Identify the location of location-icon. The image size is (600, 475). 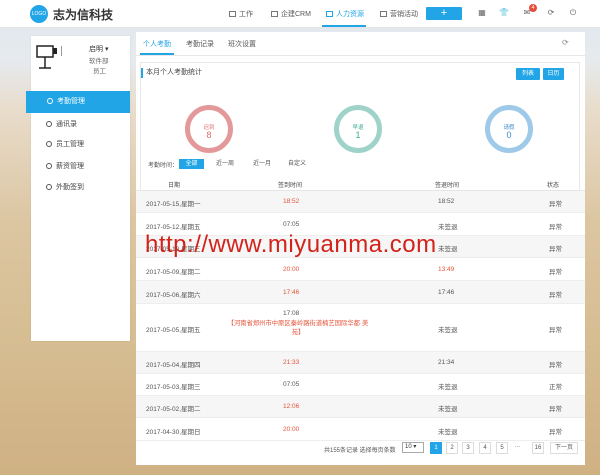
(49, 187).